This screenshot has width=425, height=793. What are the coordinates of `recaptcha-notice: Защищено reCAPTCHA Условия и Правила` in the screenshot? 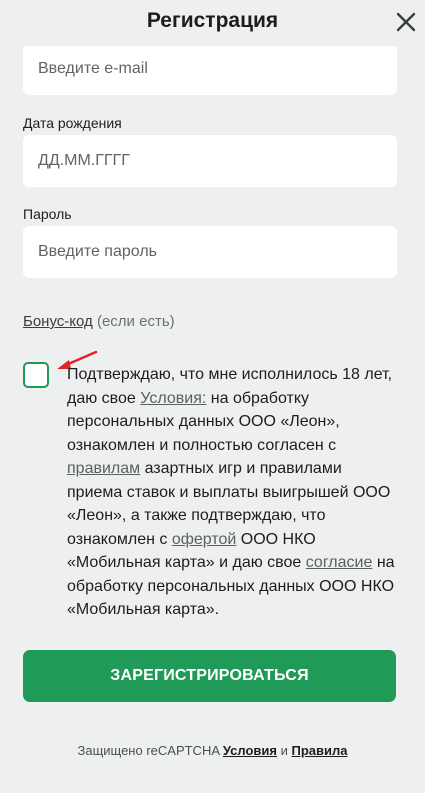 It's located at (212, 750).